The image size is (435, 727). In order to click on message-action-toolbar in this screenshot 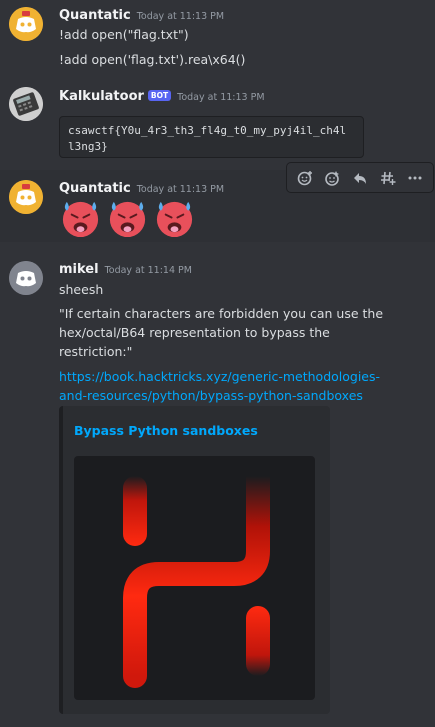, I will do `click(360, 177)`.